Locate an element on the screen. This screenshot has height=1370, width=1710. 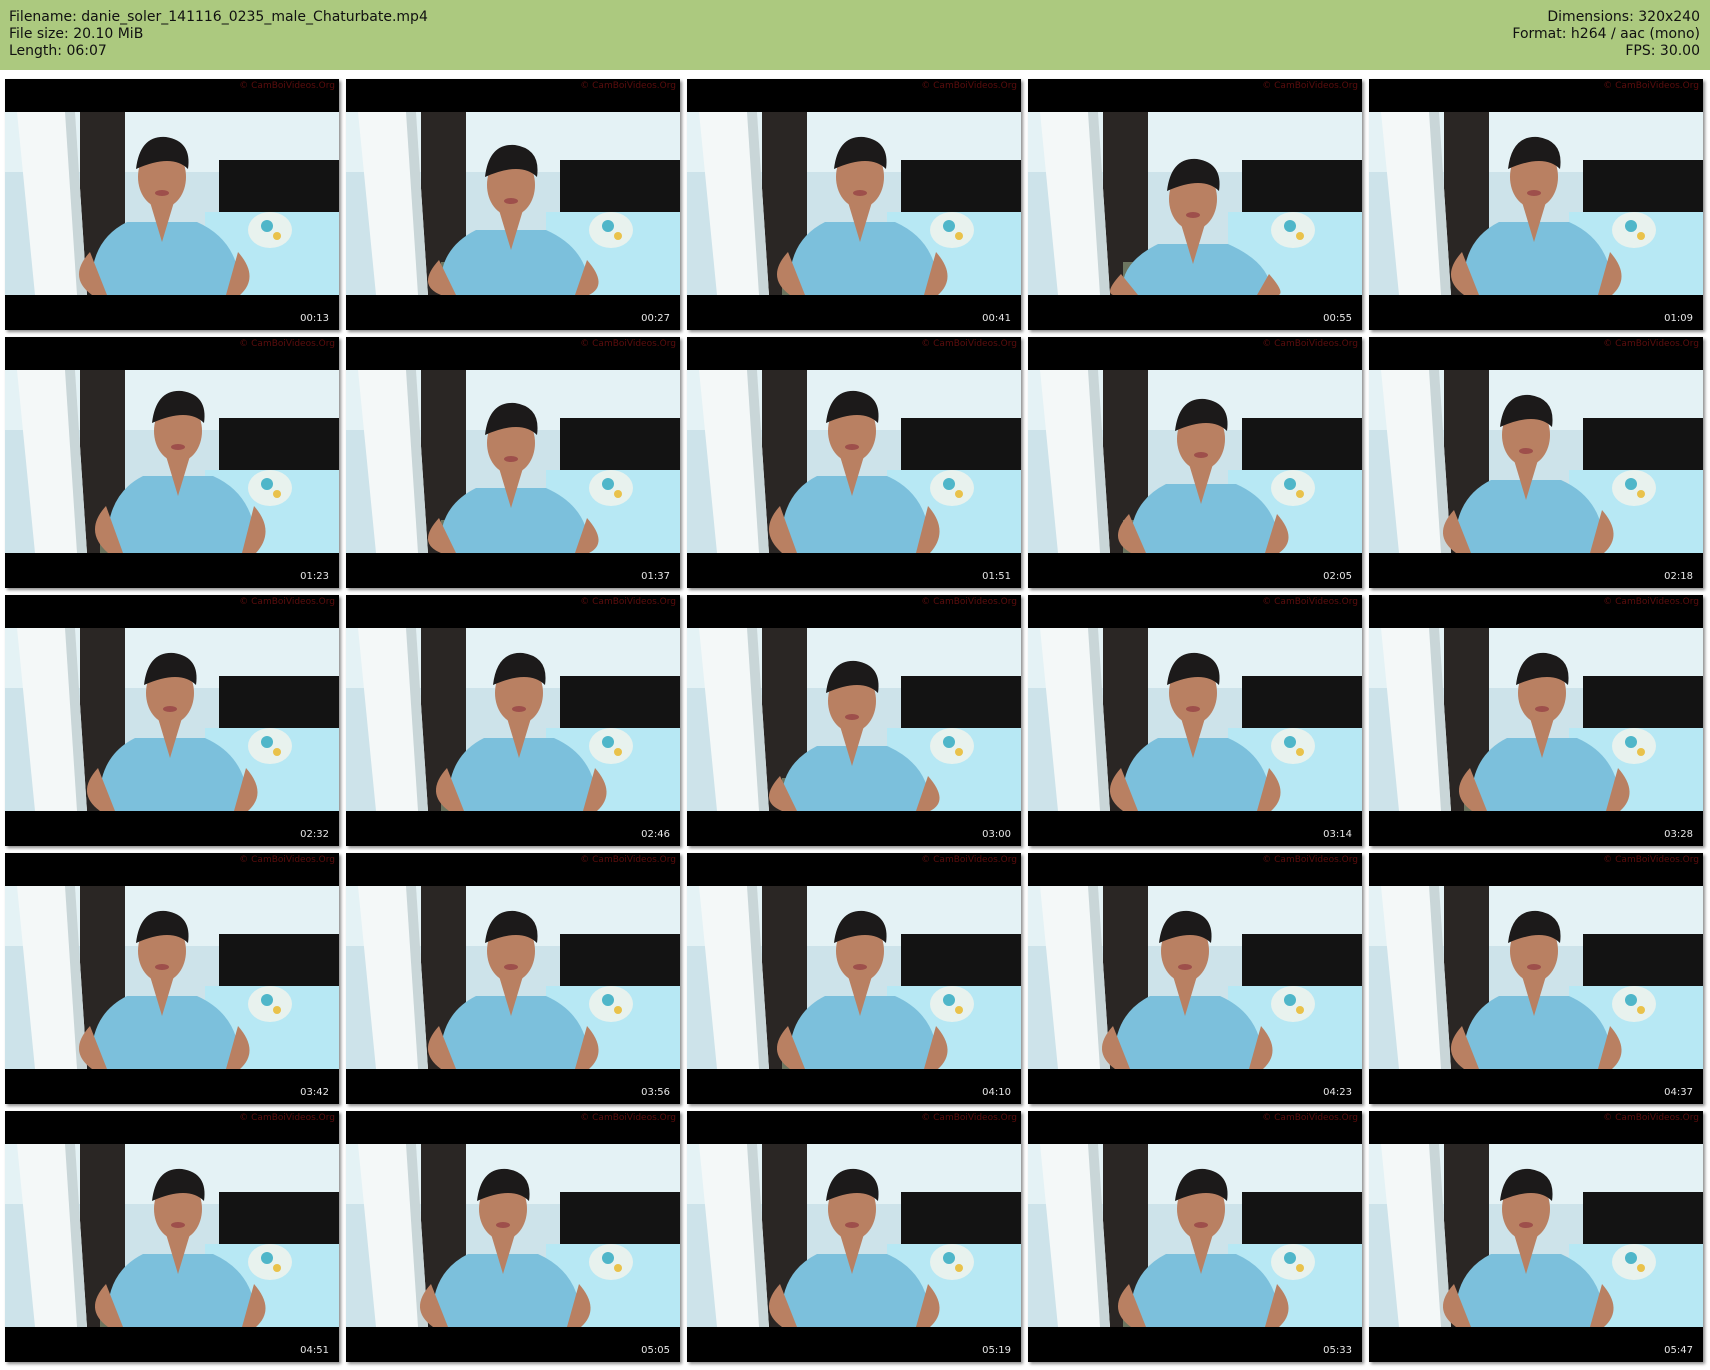
video-thumbnail: © CamBoiVideos.Org 05:19 is located at coordinates (854, 1236).